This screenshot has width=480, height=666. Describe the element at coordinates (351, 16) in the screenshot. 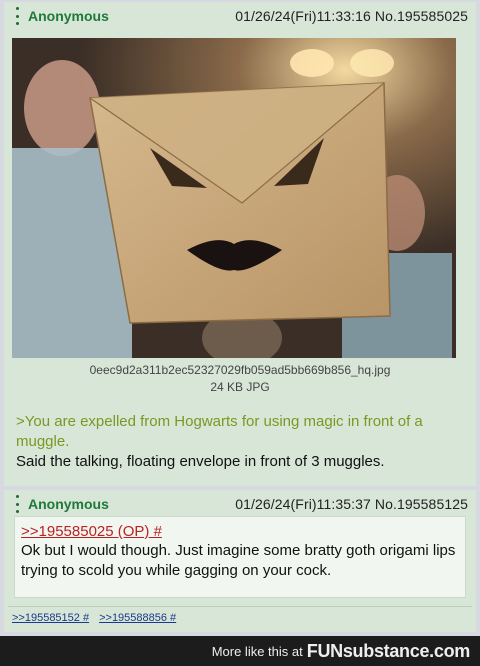

I see `post-datetime-number: 01/26/24(Fri)11:33:16 No.195585025` at that location.